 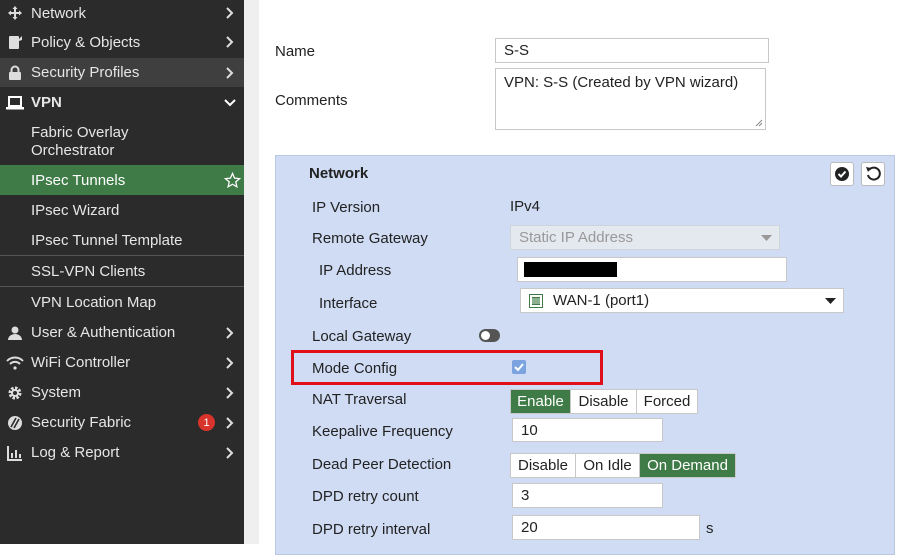 What do you see at coordinates (621, 82) in the screenshot?
I see `comments-value: VPN: S-S (Created by VPN wizard)` at bounding box center [621, 82].